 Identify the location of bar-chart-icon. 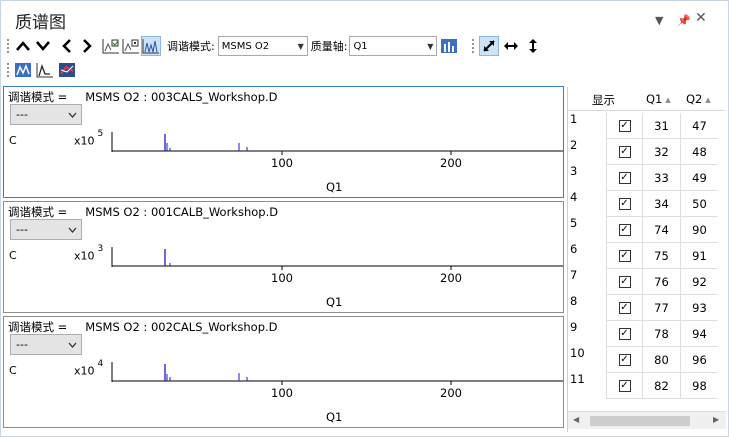
(449, 46).